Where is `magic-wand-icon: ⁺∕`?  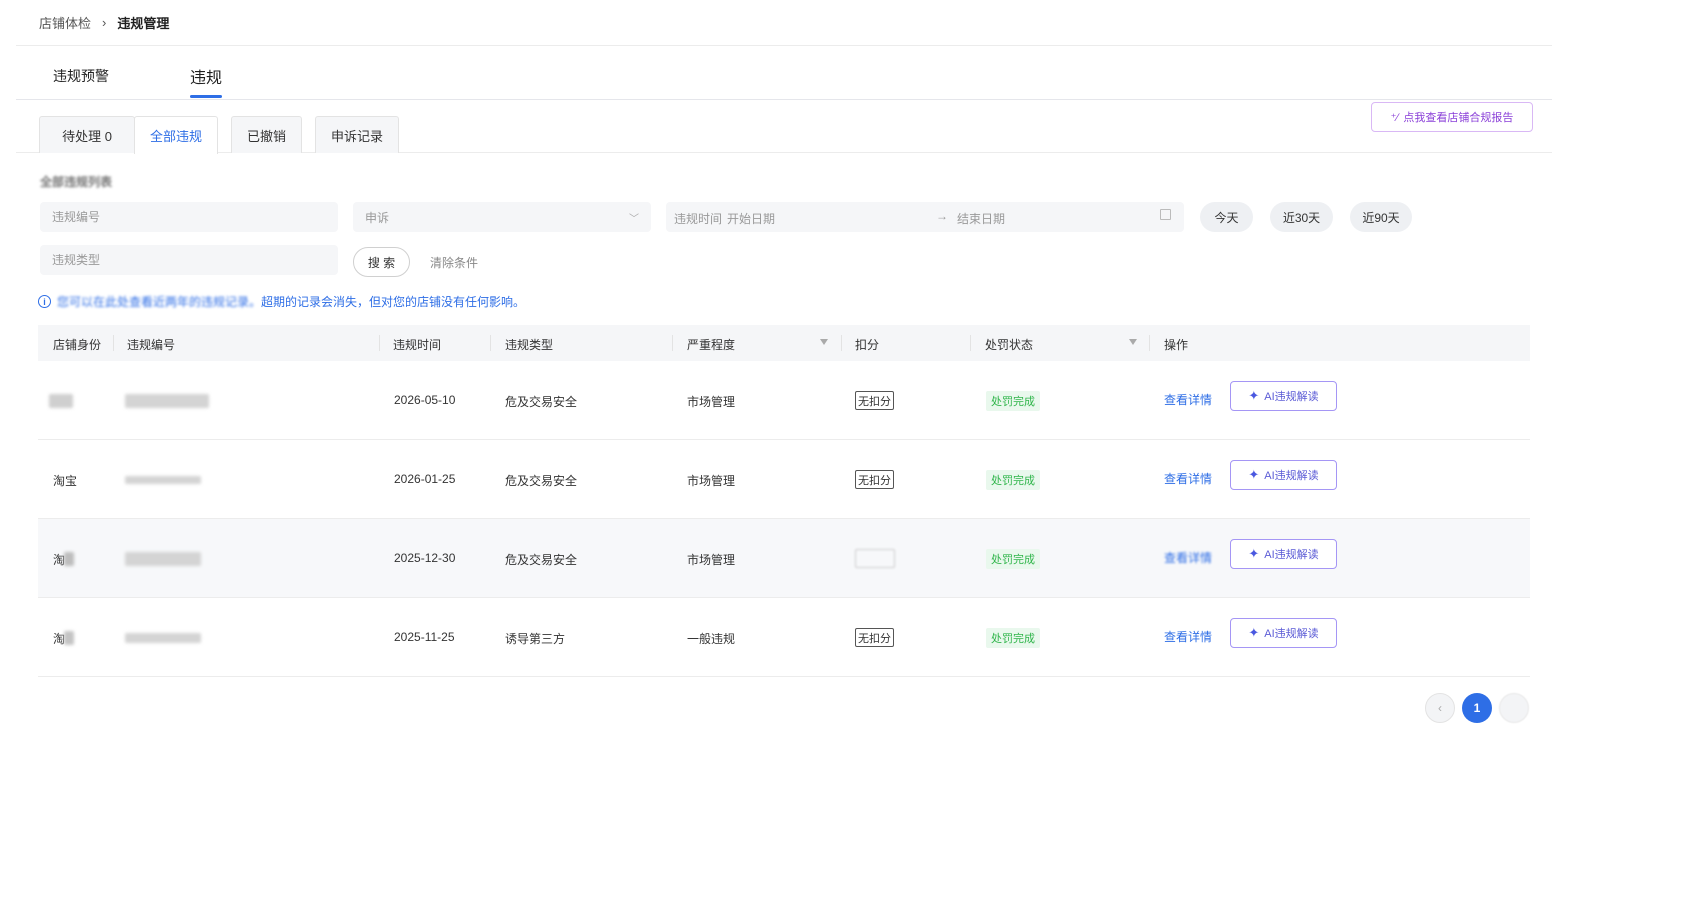
magic-wand-icon: ⁺∕ is located at coordinates (1394, 117).